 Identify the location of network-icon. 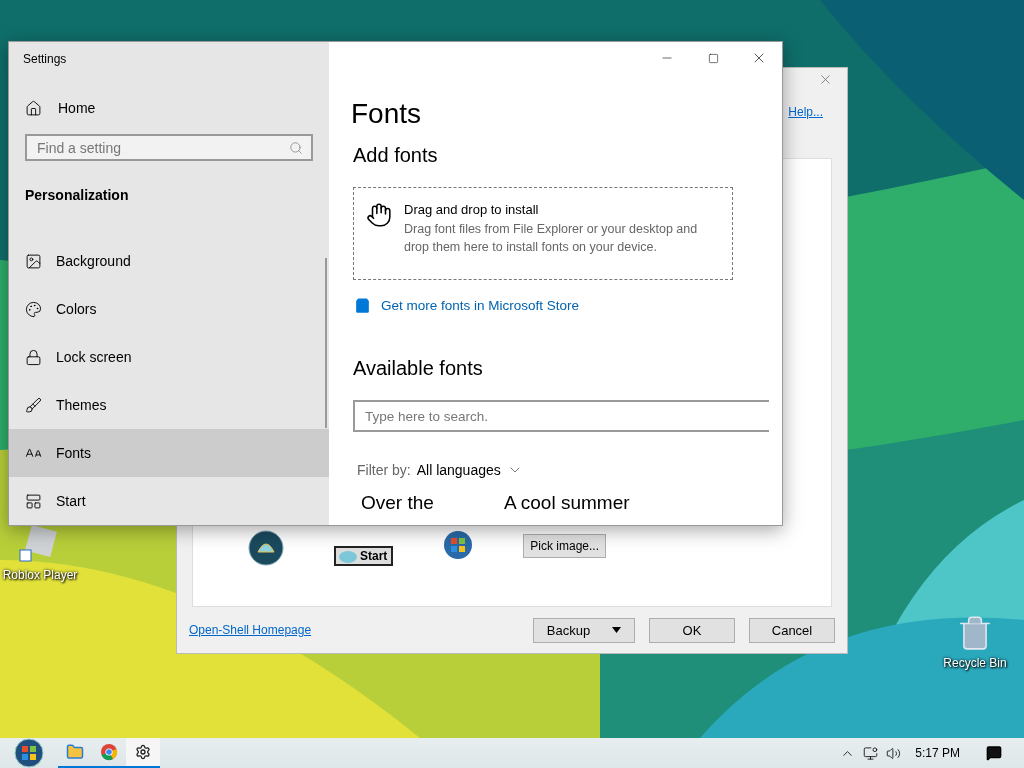
(871, 753).